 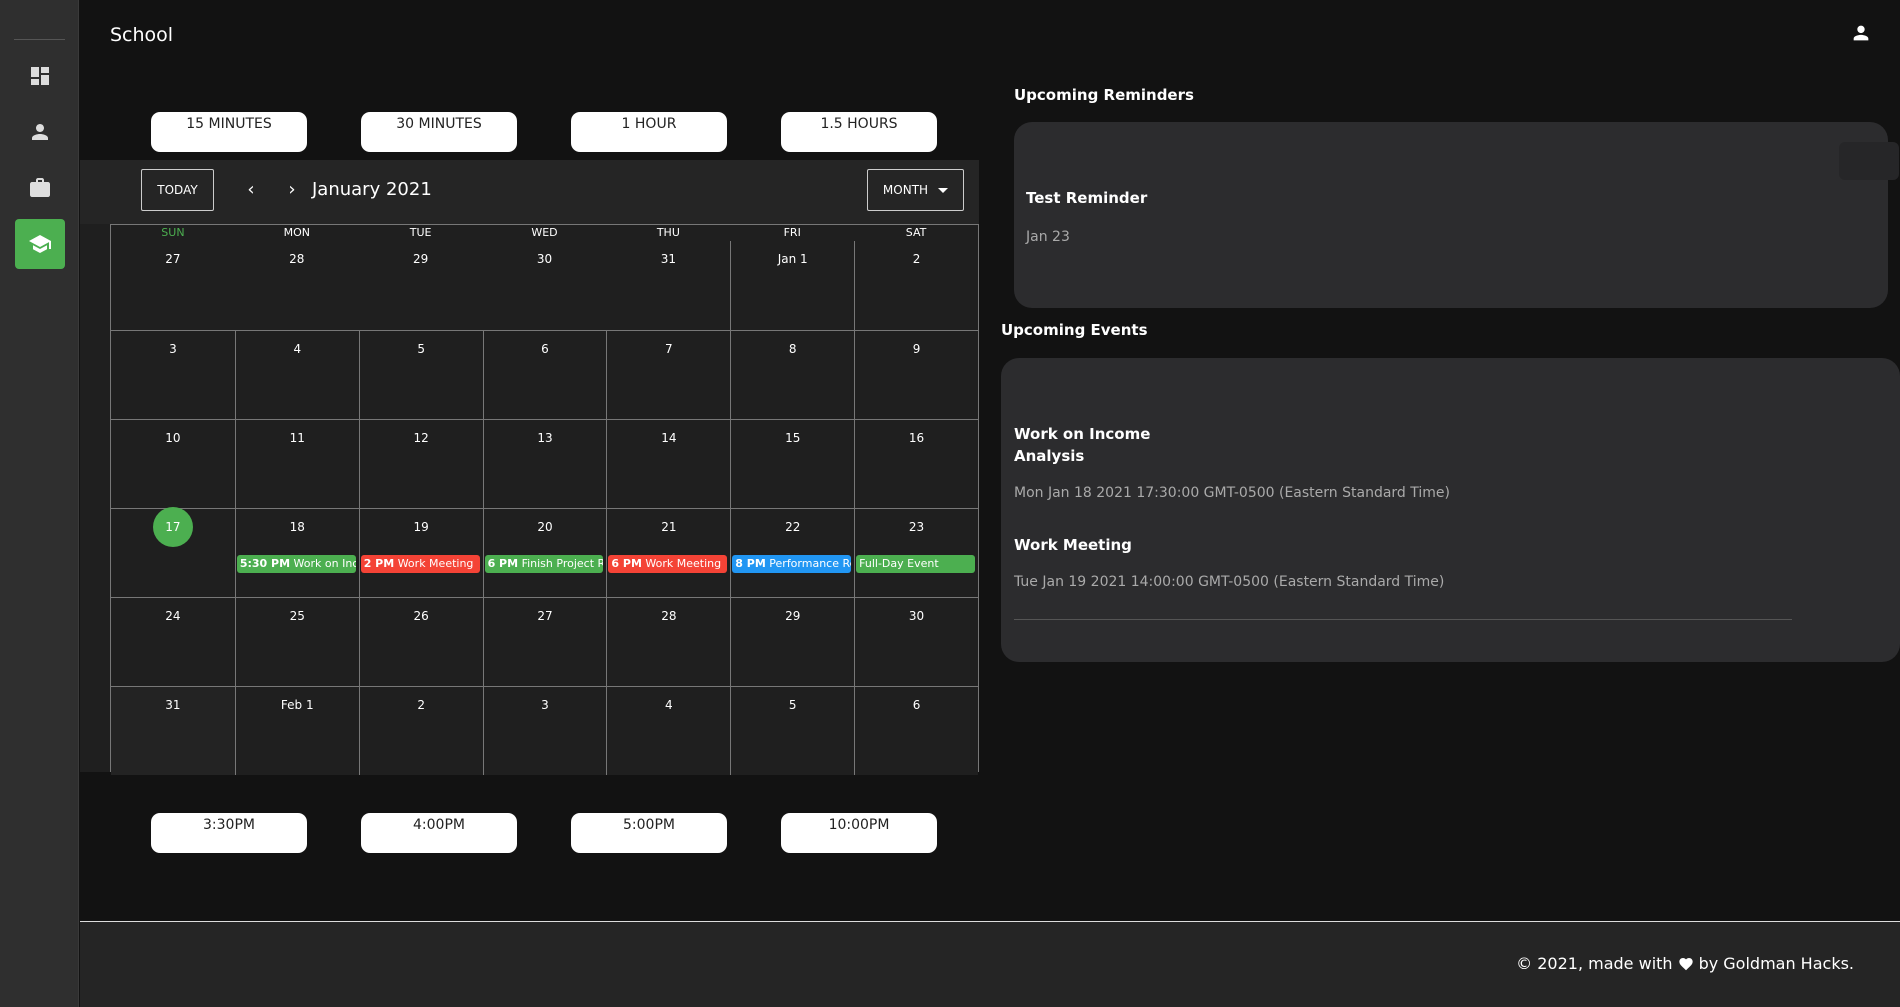 I want to click on day-cell-today: 17, so click(x=173, y=552).